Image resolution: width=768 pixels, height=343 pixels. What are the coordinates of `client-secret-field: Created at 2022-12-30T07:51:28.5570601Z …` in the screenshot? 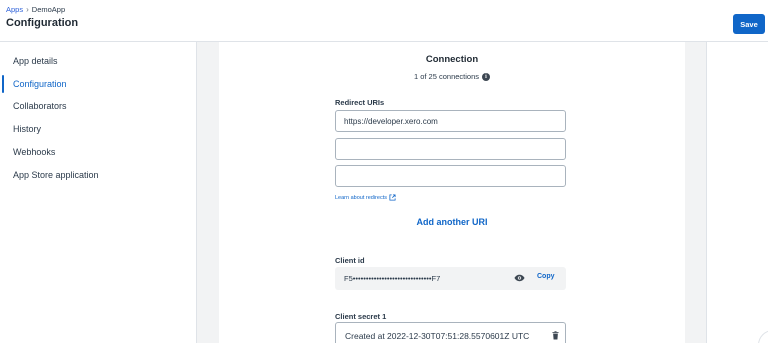 It's located at (450, 332).